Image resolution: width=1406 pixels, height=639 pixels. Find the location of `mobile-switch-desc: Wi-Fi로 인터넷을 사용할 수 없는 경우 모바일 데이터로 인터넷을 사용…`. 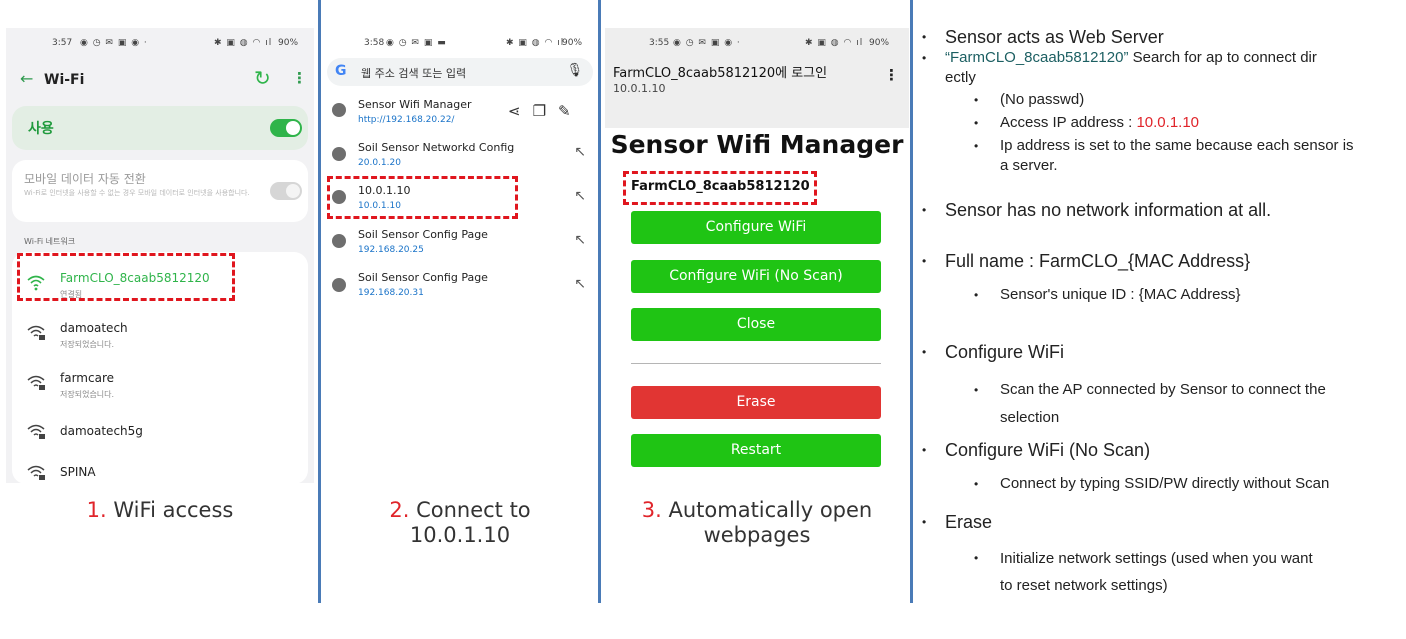

mobile-switch-desc: Wi-Fi로 인터넷을 사용할 수 없는 경우 모바일 데이터로 인터넷을 사용… is located at coordinates (137, 193).